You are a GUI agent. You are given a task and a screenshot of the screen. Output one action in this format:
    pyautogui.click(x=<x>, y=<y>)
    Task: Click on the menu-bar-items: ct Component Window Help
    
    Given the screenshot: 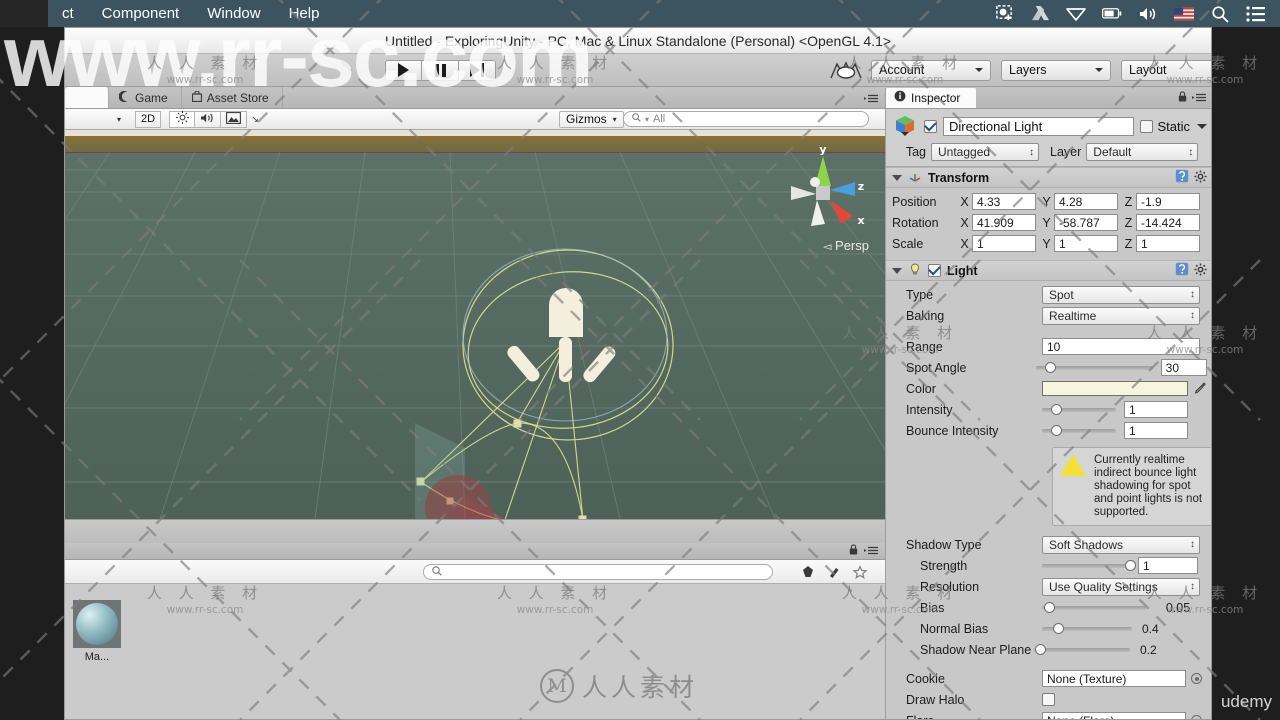 What is the action you would take?
    pyautogui.click(x=190, y=13)
    